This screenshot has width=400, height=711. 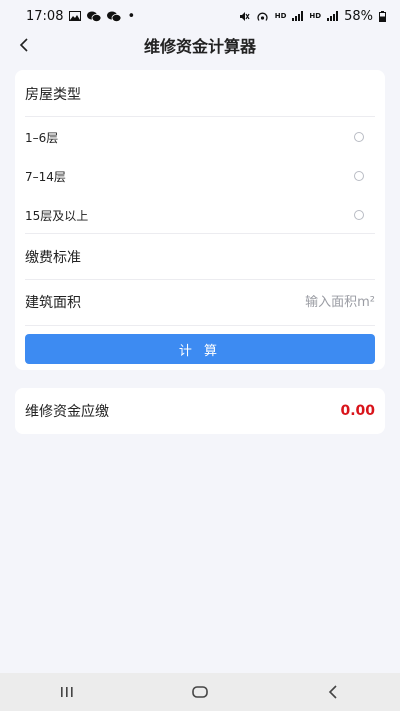 I want to click on back-button, so click(x=24, y=45).